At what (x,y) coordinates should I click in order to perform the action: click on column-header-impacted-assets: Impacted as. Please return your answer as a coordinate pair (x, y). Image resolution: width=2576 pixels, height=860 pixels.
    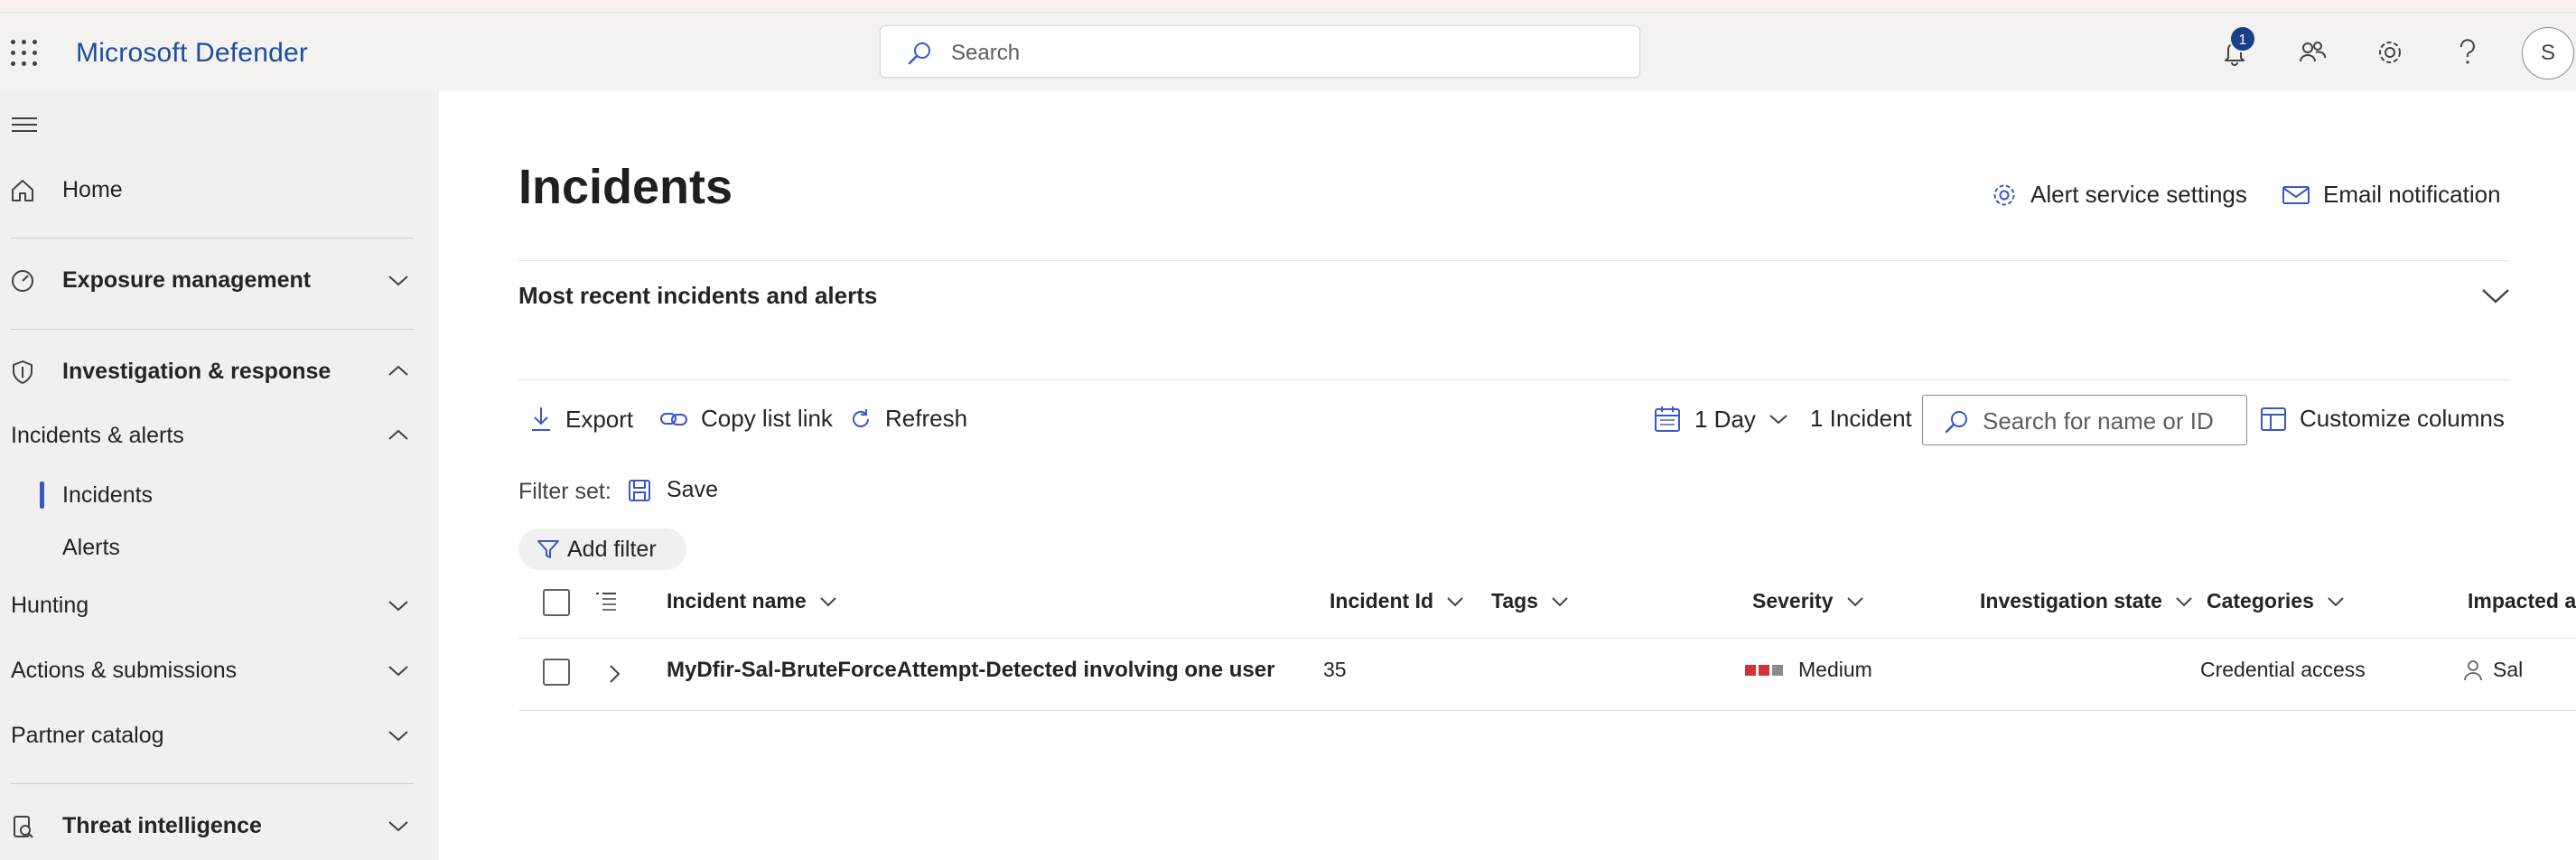
    Looking at the image, I should click on (2522, 601).